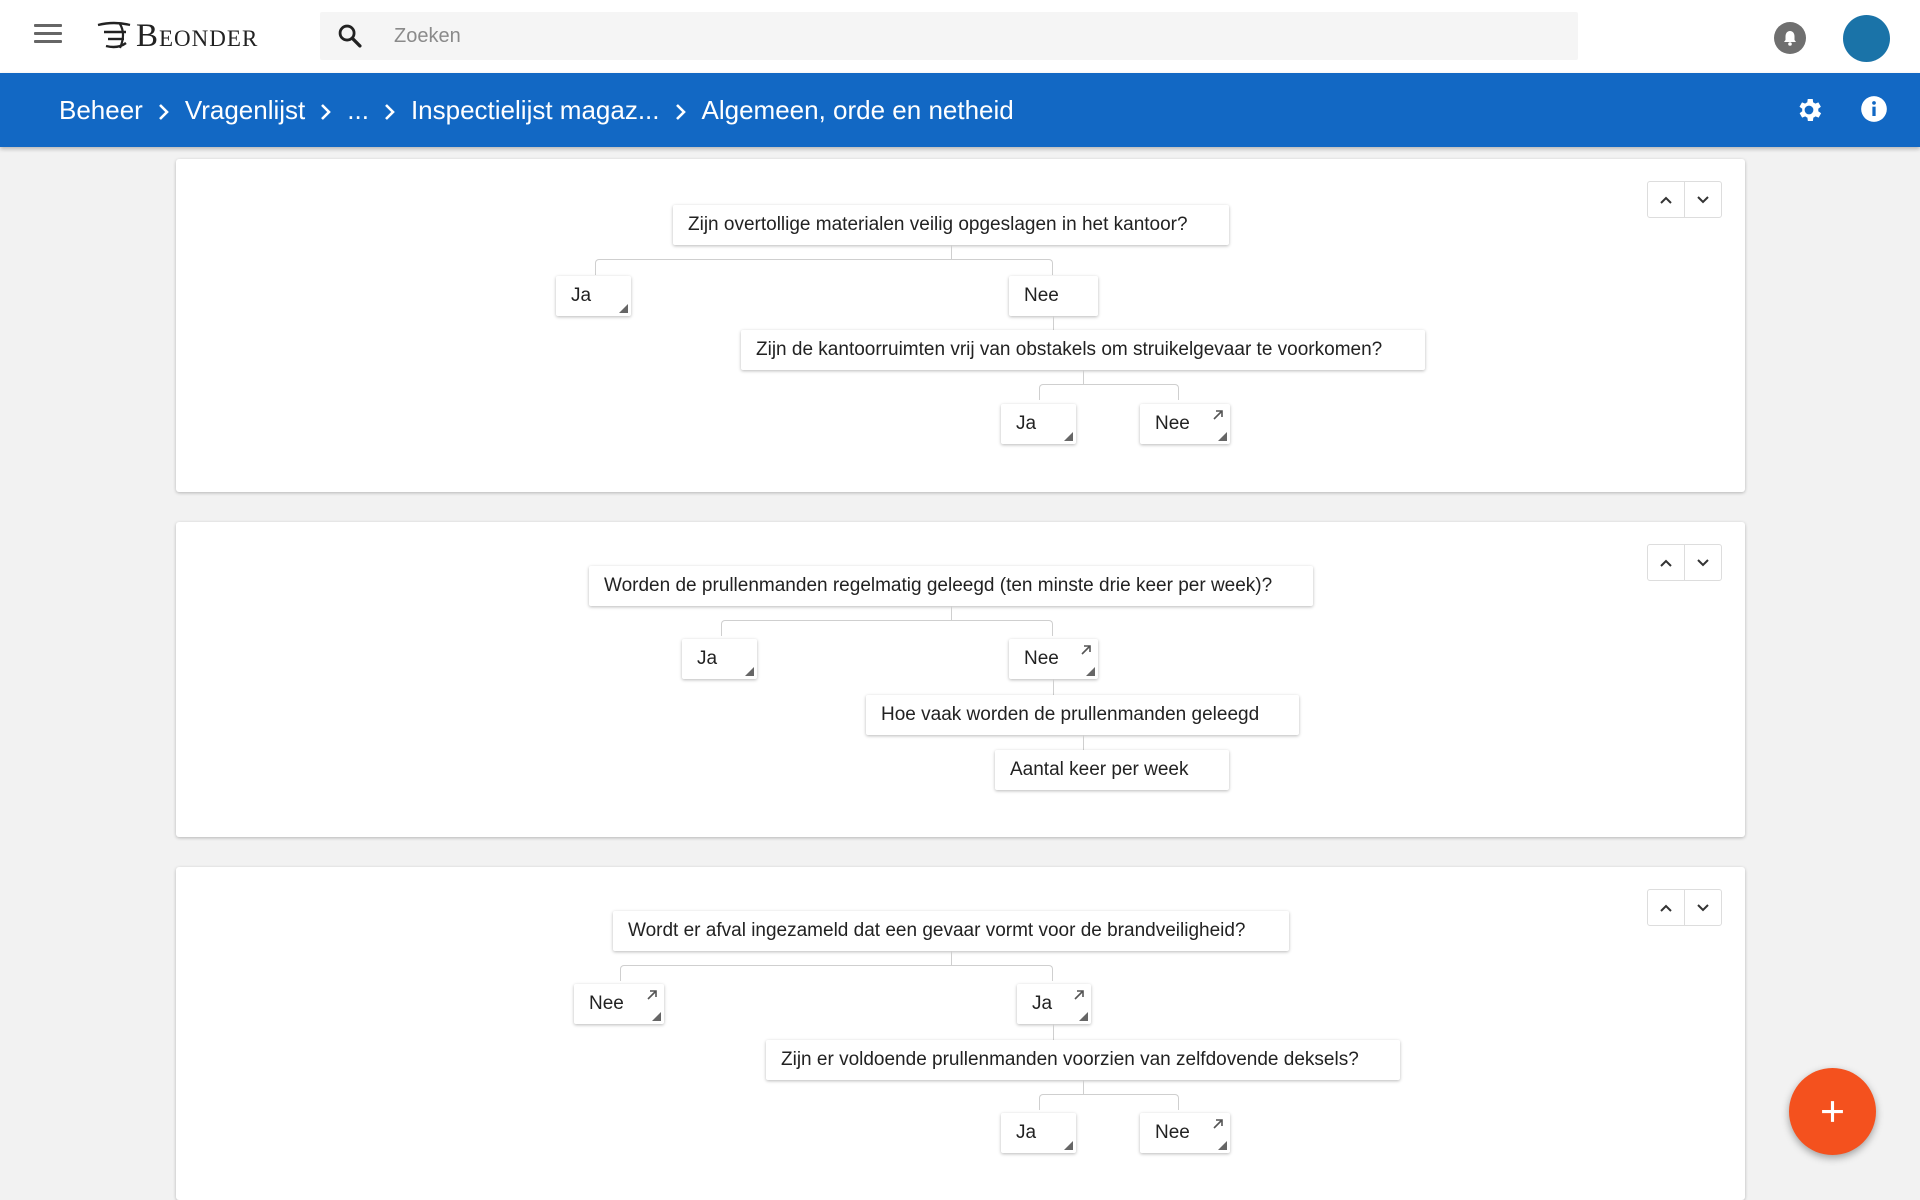 Image resolution: width=1920 pixels, height=1200 pixels. Describe the element at coordinates (101, 110) in the screenshot. I see `breadcrumb-item-beheer: Beheer` at that location.